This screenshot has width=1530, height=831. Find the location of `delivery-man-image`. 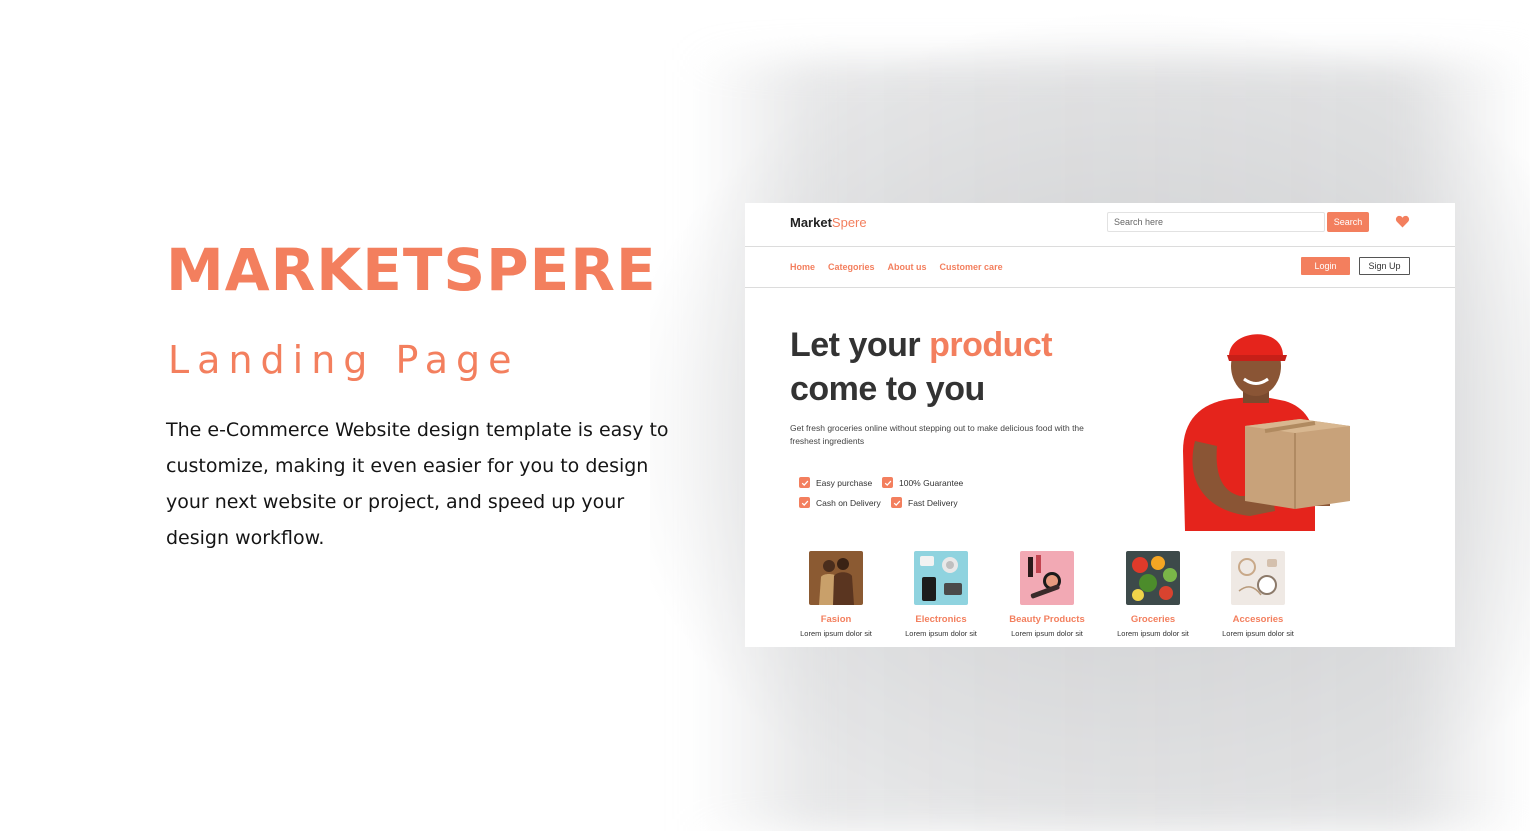

delivery-man-image is located at coordinates (1266, 432).